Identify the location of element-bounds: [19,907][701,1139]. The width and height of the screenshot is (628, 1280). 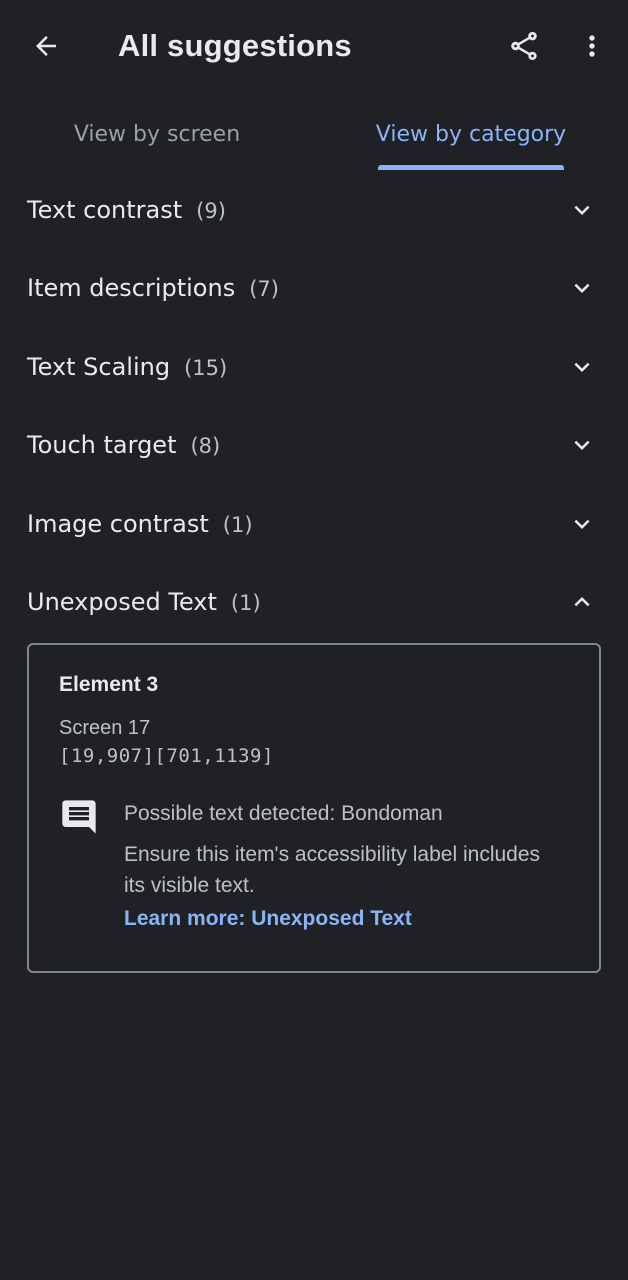
(166, 756).